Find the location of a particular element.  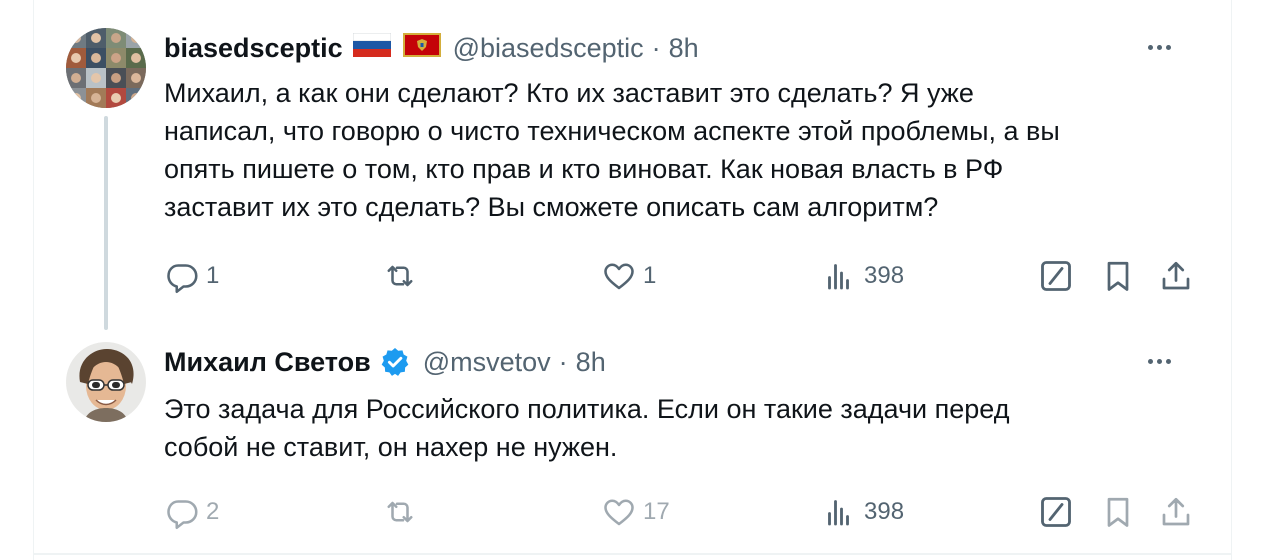

reply-count: 1 is located at coordinates (213, 275).